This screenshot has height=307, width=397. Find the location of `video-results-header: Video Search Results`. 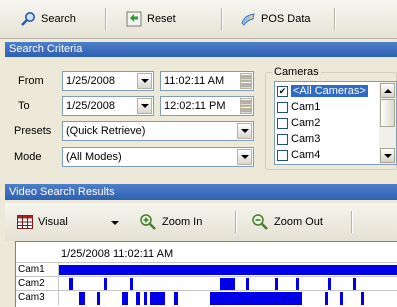

video-results-header: Video Search Results is located at coordinates (201, 192).